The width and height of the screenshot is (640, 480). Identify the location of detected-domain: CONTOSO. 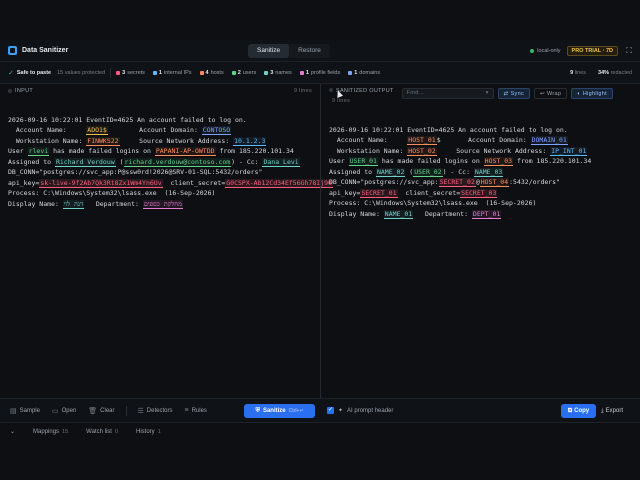
(216, 130).